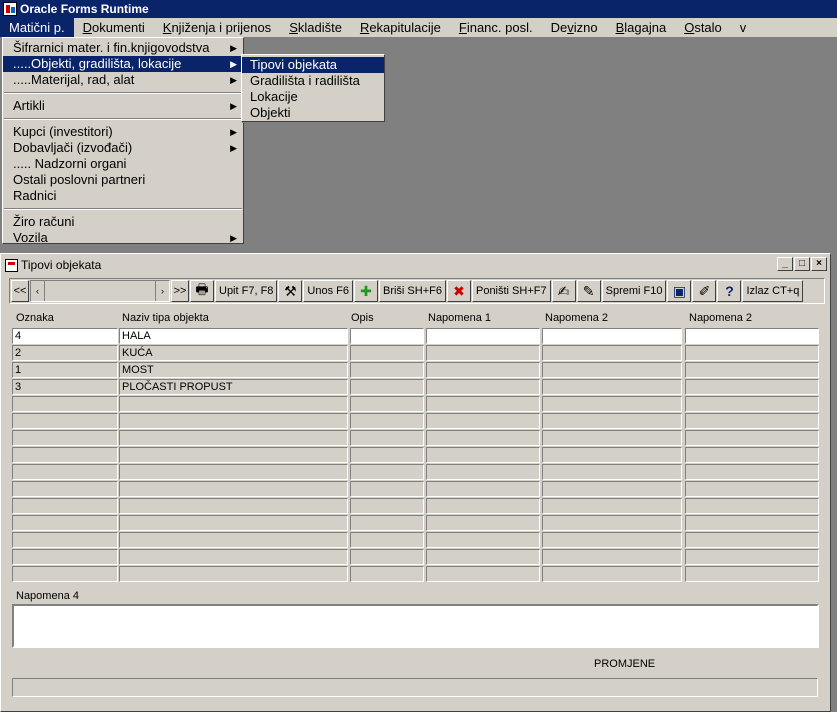 The height and width of the screenshot is (712, 837). What do you see at coordinates (313, 81) in the screenshot?
I see `submenu-item-gradilista: Gradilišta i radilišta` at bounding box center [313, 81].